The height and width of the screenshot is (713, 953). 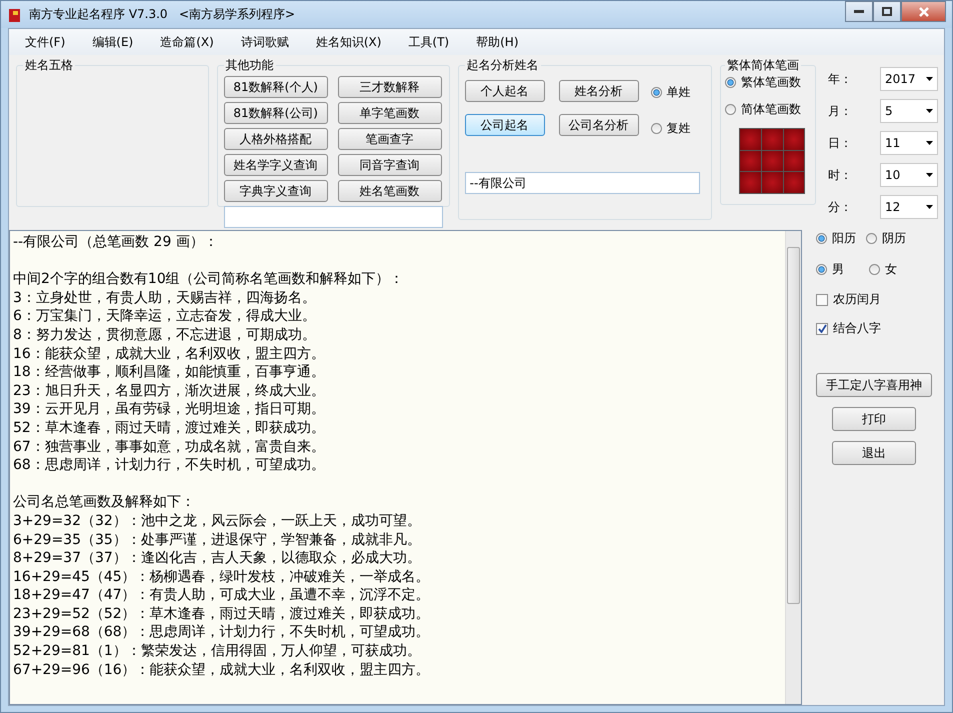 I want to click on radio-button: 单姓, so click(x=670, y=92).